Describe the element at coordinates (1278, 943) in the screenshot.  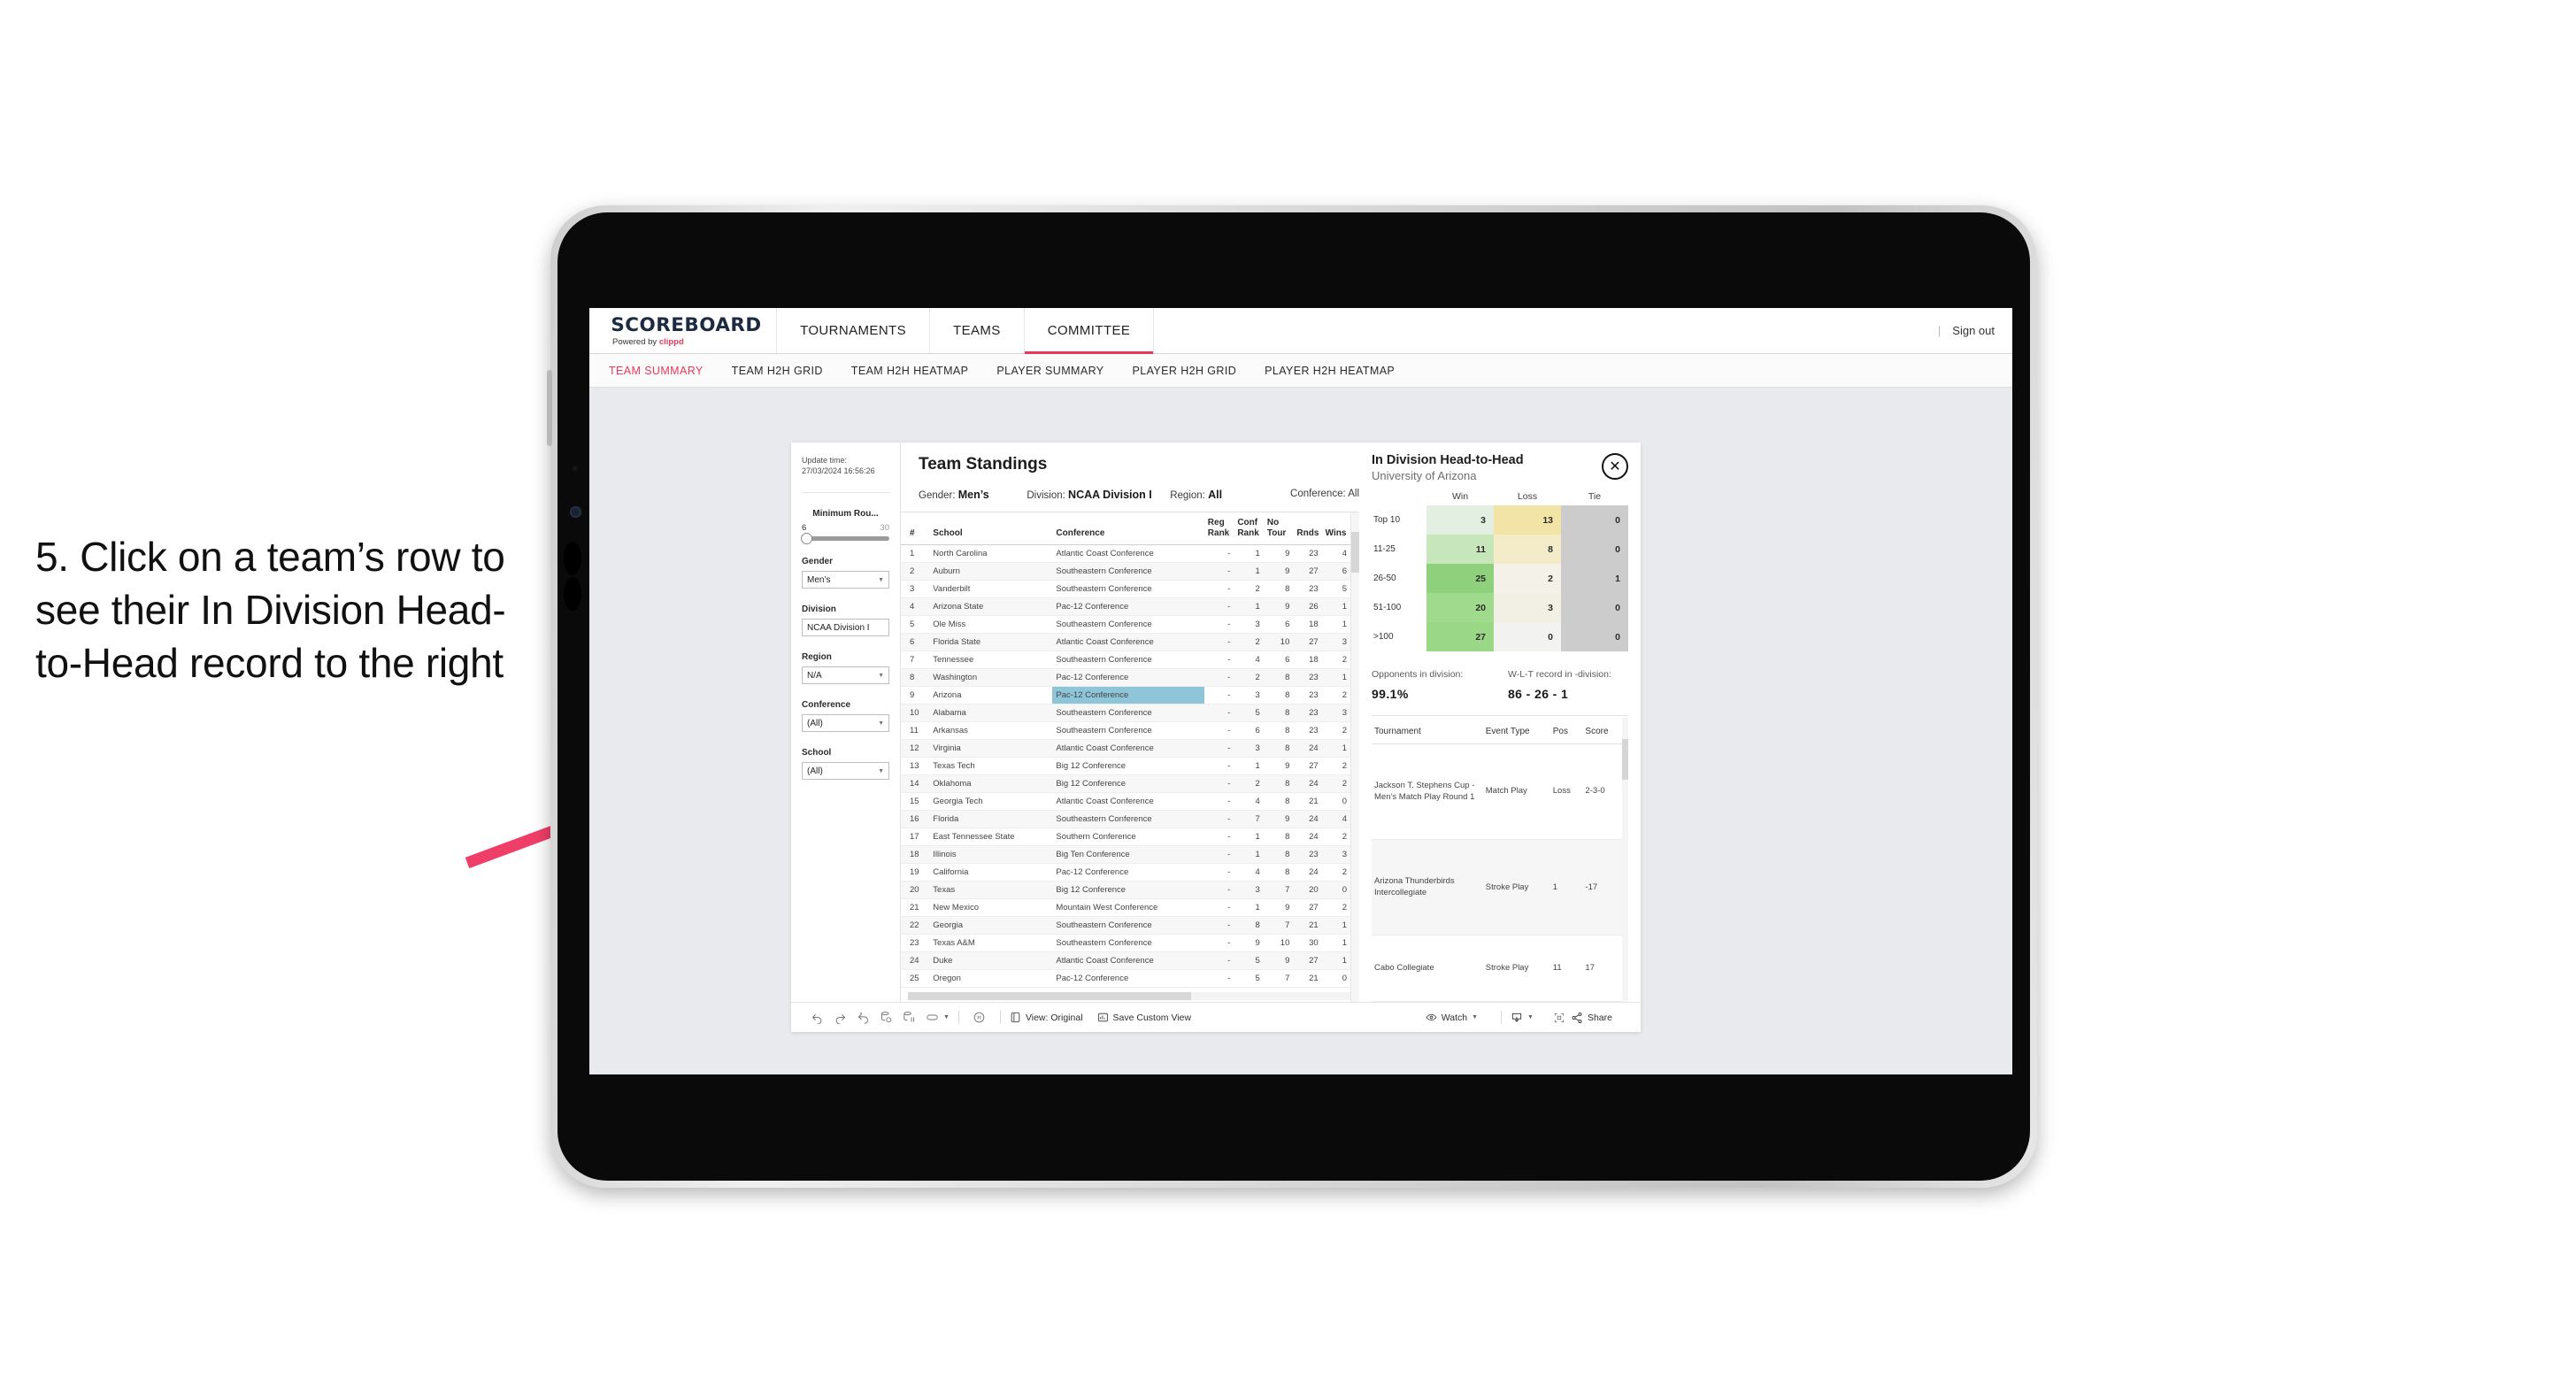
I see `cell-no-tour: 10` at that location.